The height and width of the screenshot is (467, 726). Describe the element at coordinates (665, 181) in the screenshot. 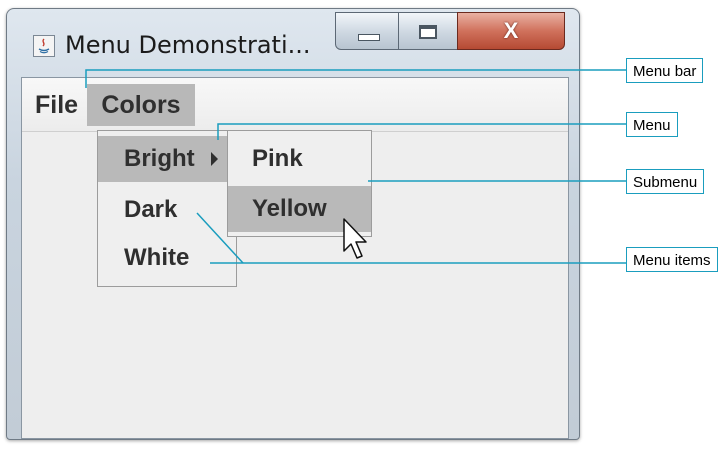

I see `callout-submenu: Submenu` at that location.